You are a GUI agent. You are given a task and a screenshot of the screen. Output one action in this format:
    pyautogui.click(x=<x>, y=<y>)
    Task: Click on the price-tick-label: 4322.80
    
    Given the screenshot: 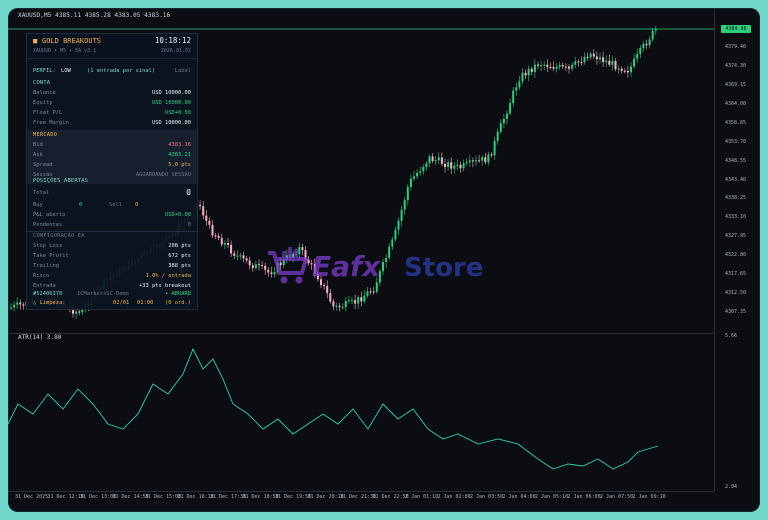 What is the action you would take?
    pyautogui.click(x=736, y=255)
    